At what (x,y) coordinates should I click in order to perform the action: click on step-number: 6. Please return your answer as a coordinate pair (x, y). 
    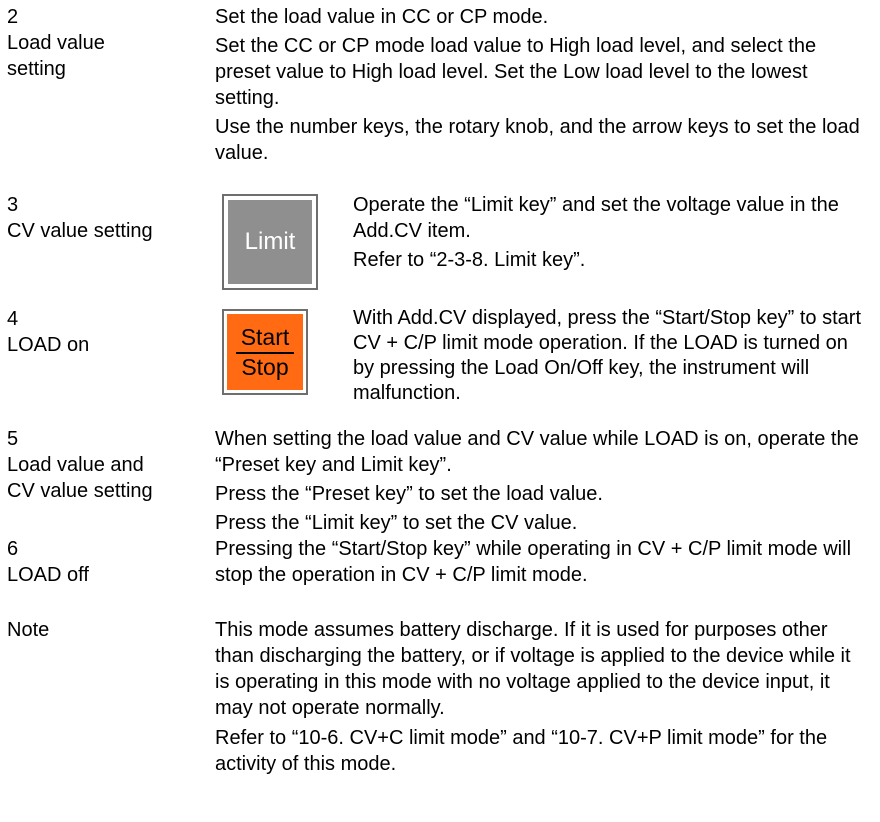
    Looking at the image, I should click on (13, 549).